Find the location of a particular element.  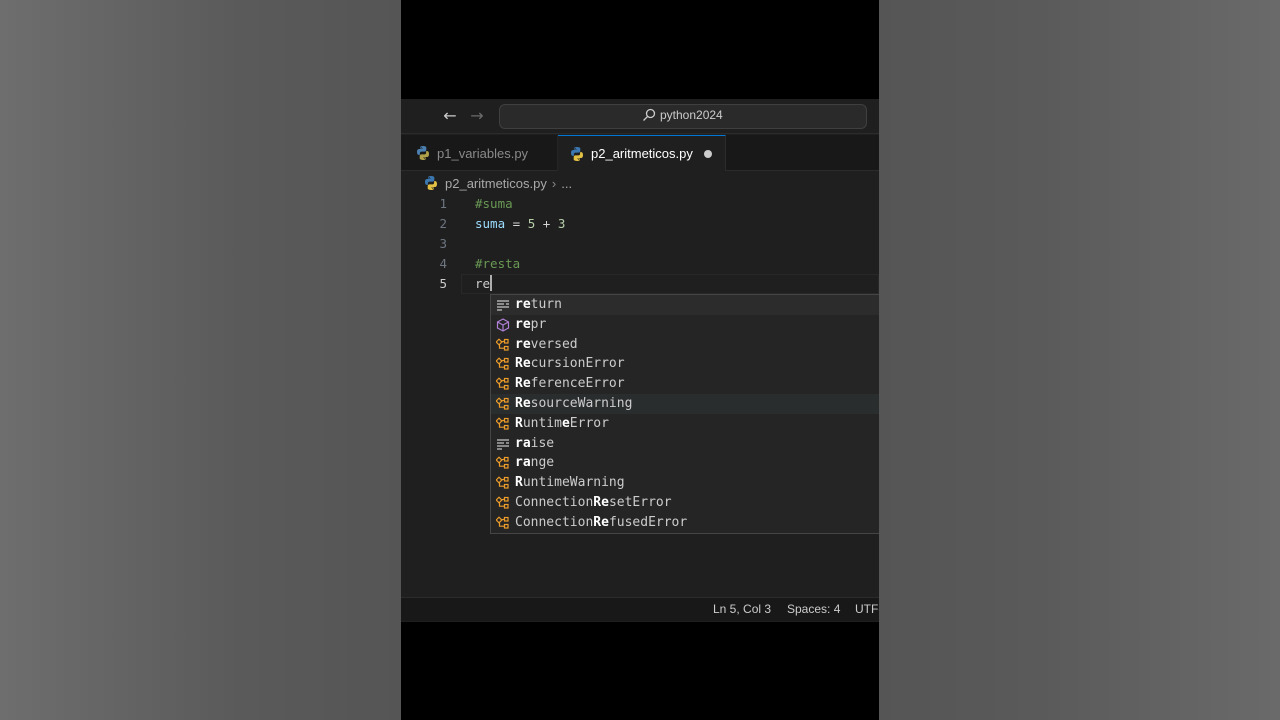

code-line: 2 suma = 5 + 3 is located at coordinates (640, 224).